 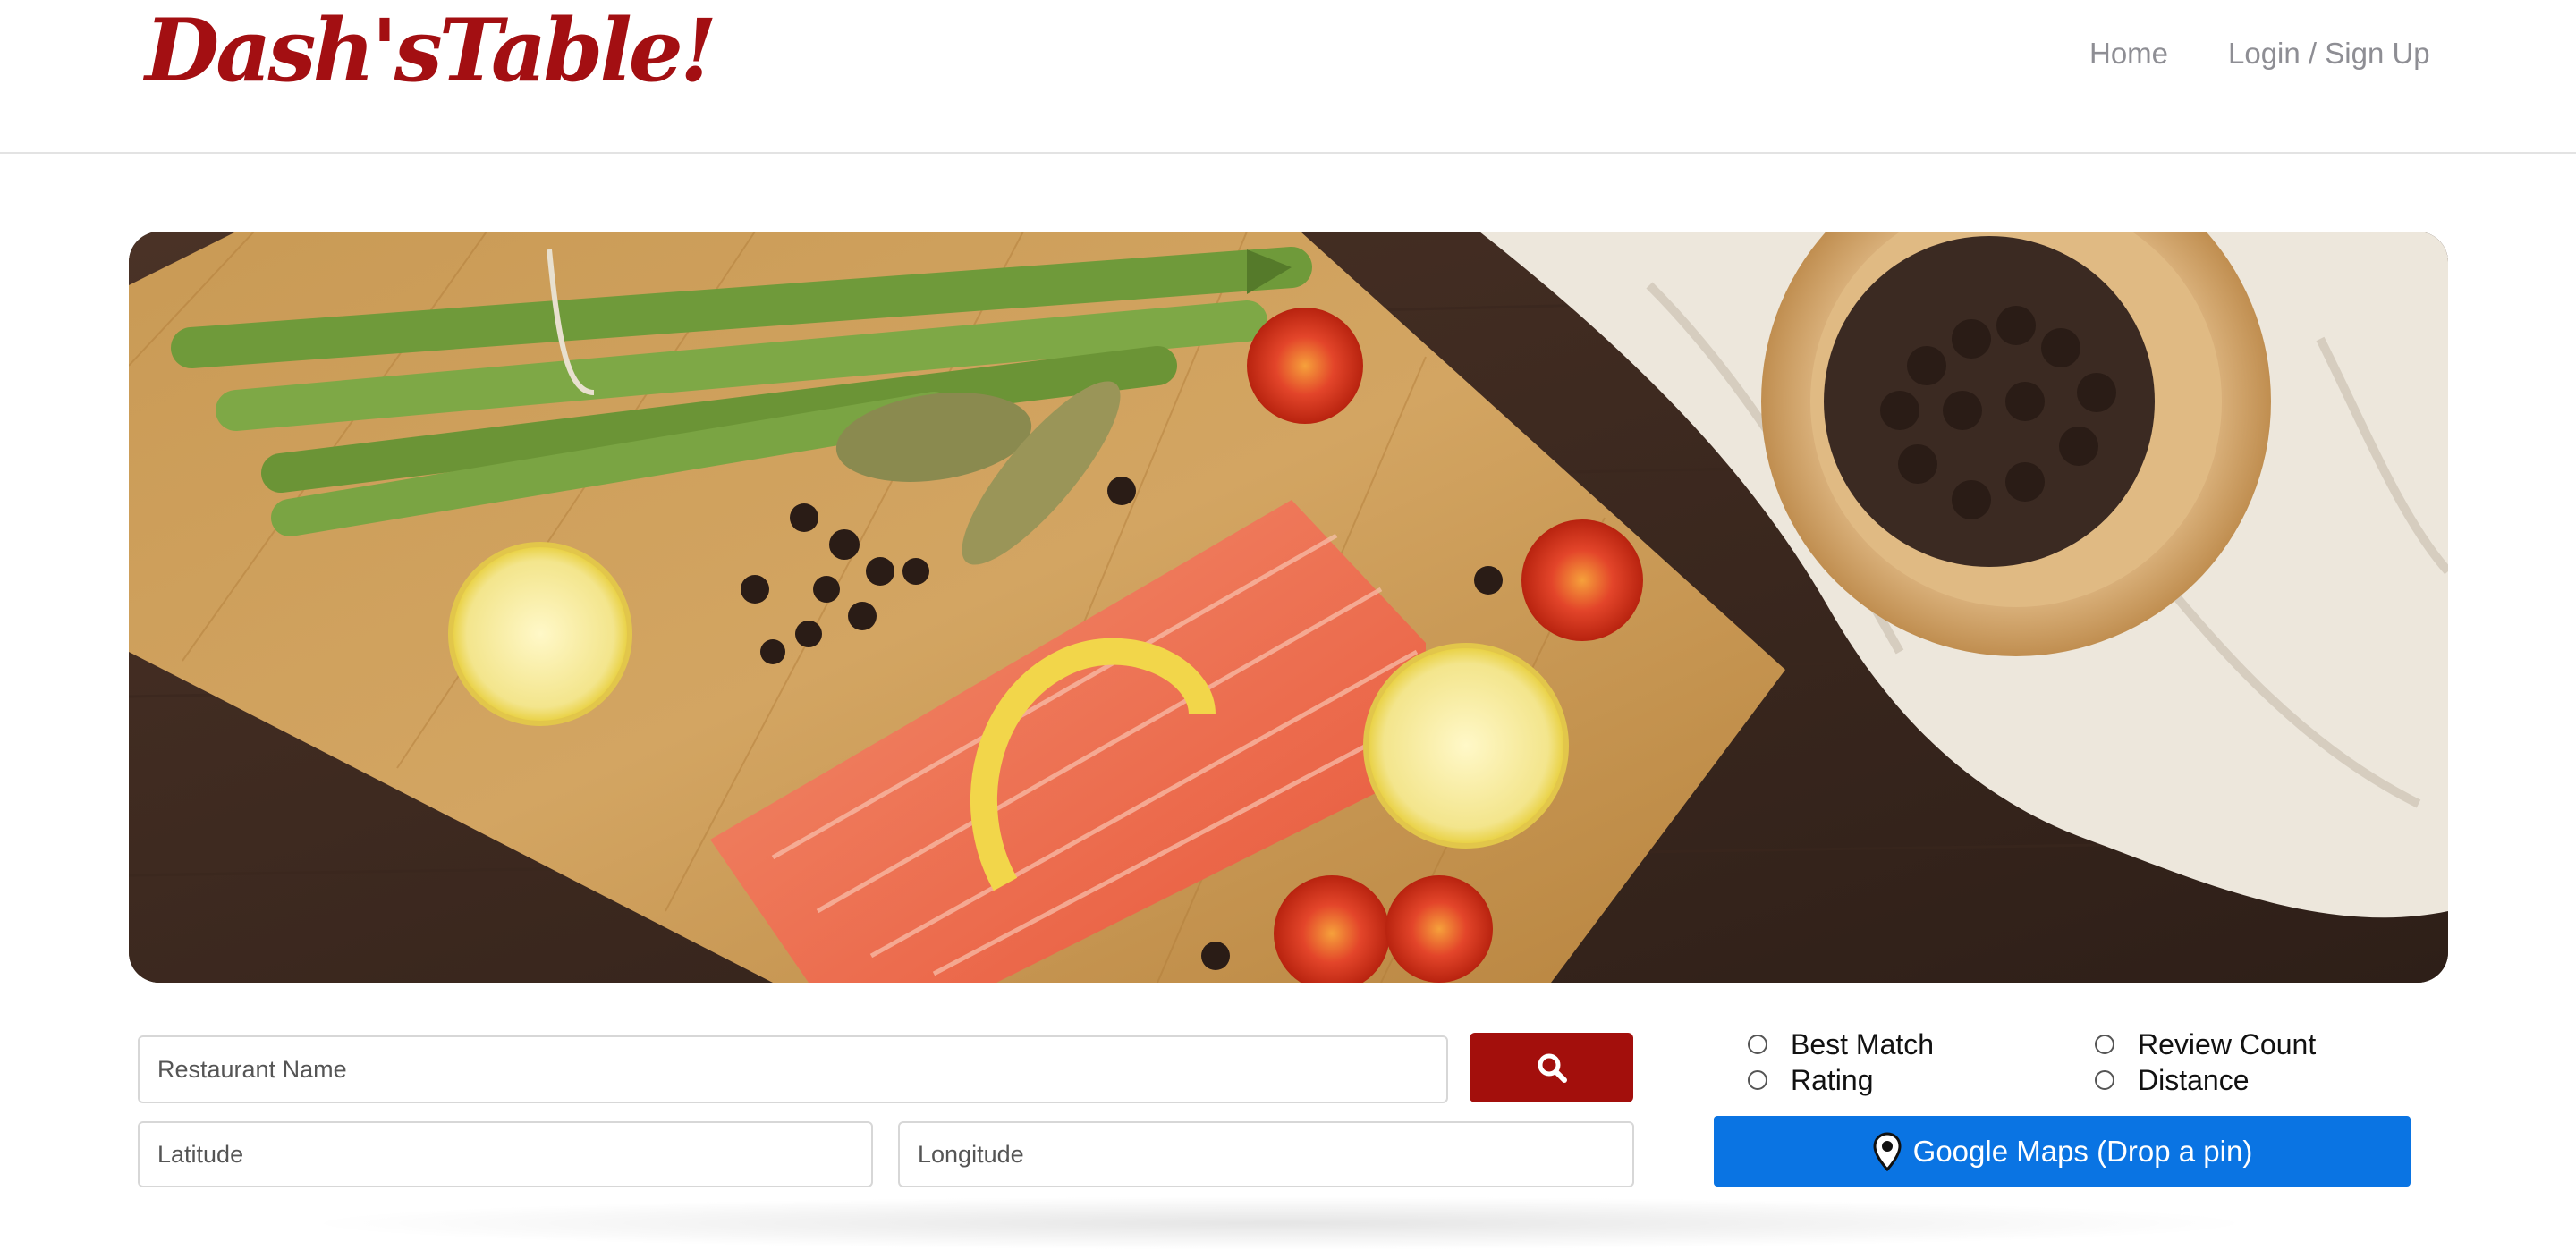 I want to click on nav-login-signup-link: Login / Sign Up, so click(x=2329, y=53).